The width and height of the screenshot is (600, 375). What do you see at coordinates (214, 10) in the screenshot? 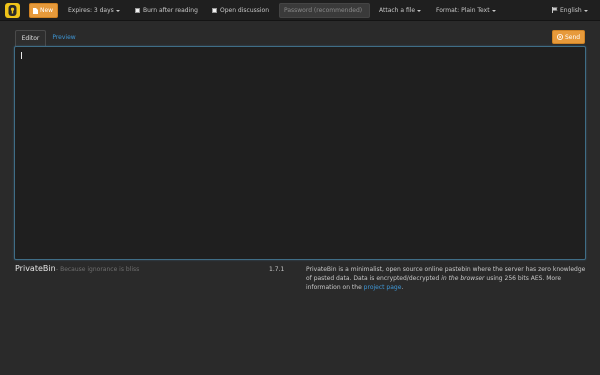
I see `open-discussion-checkbox` at bounding box center [214, 10].